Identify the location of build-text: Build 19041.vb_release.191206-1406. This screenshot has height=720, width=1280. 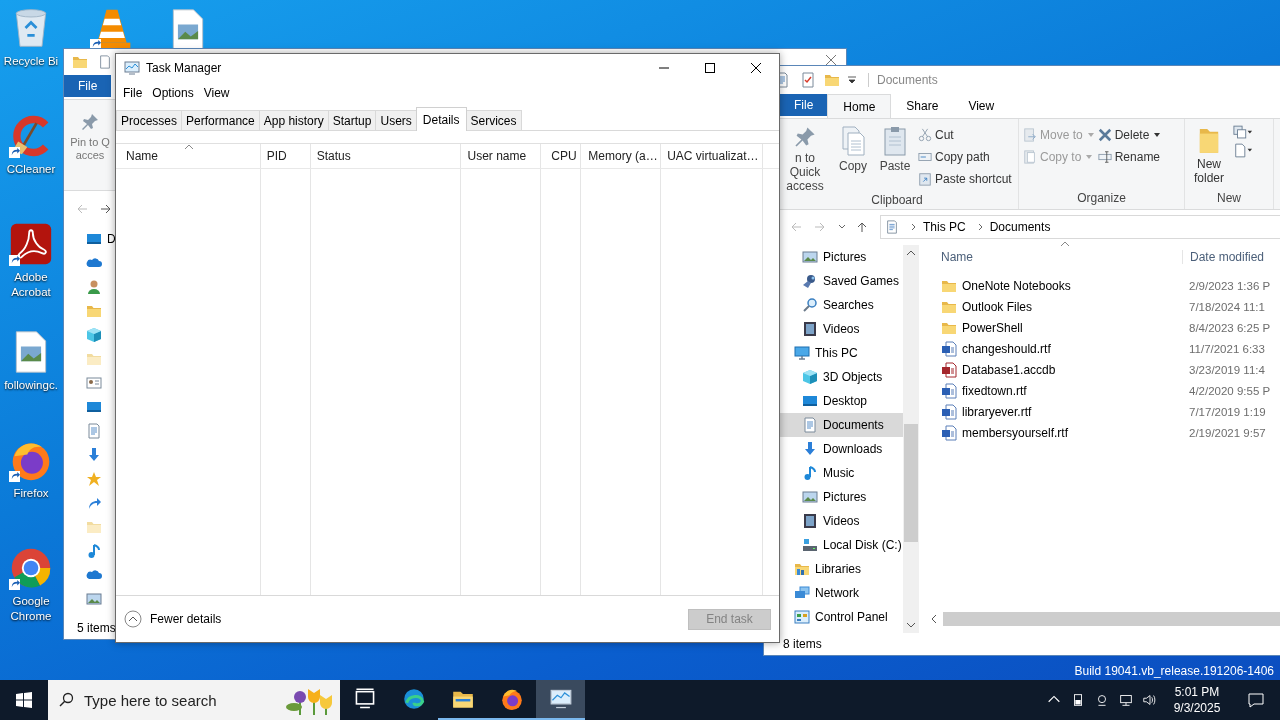
(1174, 671).